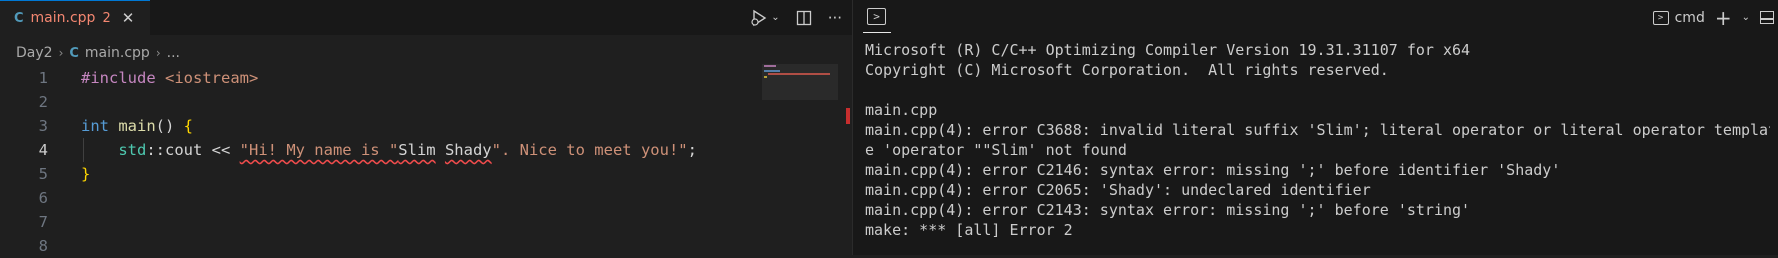 This screenshot has width=1778, height=258. I want to click on code-token: ;, so click(692, 150).